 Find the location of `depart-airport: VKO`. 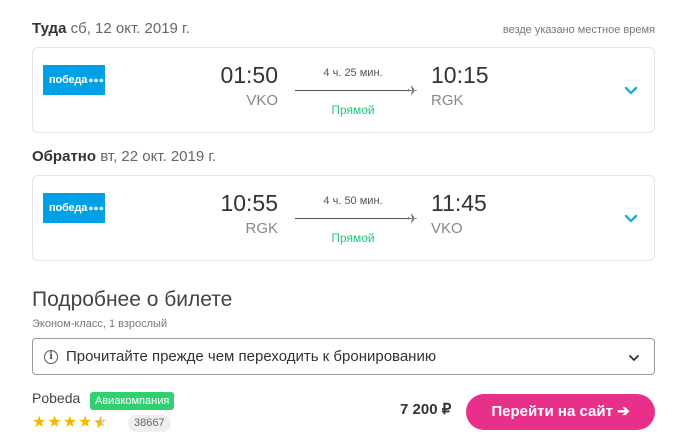

depart-airport: VKO is located at coordinates (262, 100).